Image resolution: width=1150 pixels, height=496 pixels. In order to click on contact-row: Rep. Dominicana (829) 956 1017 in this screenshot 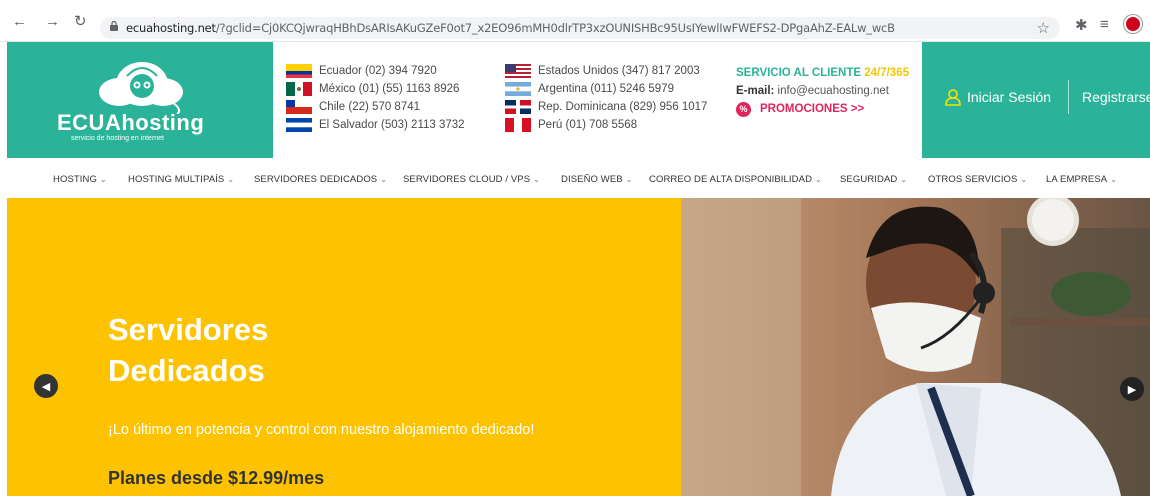, I will do `click(606, 107)`.